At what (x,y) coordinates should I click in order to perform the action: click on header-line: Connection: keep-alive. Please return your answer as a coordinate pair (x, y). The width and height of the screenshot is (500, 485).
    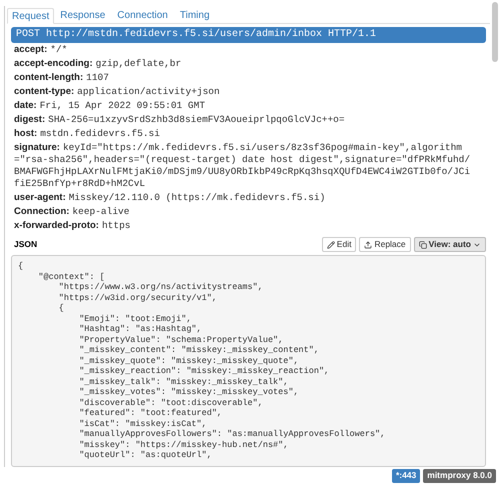
    Looking at the image, I should click on (72, 212).